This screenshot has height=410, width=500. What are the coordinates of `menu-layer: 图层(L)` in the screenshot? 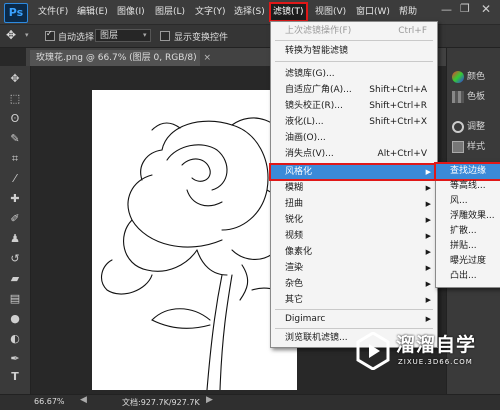 It's located at (170, 12).